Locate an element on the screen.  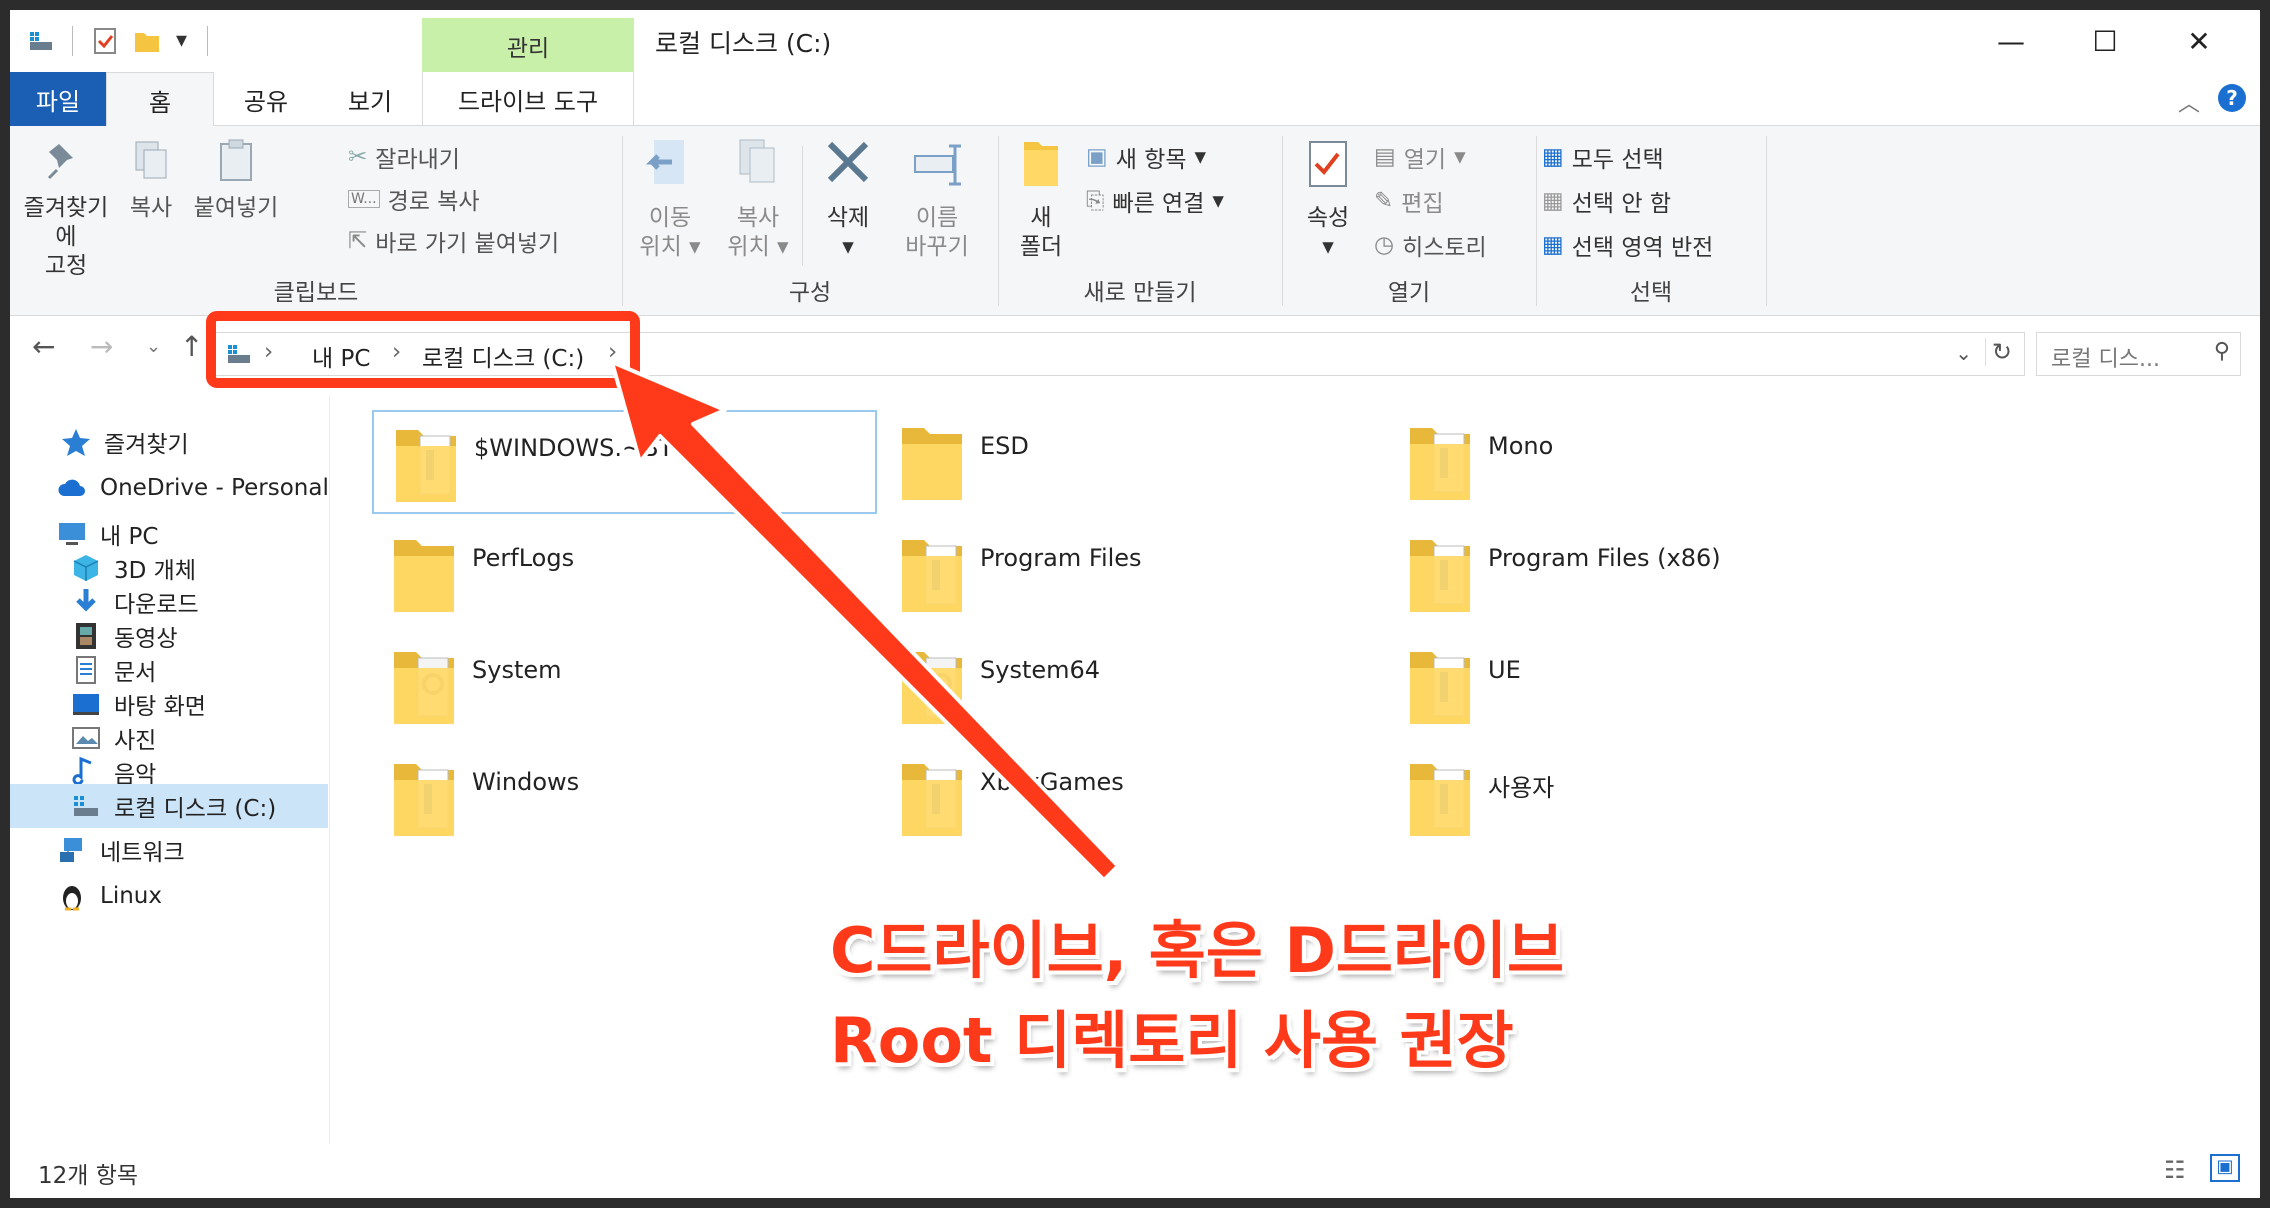
folder-item: XboxGames is located at coordinates (1132, 798).